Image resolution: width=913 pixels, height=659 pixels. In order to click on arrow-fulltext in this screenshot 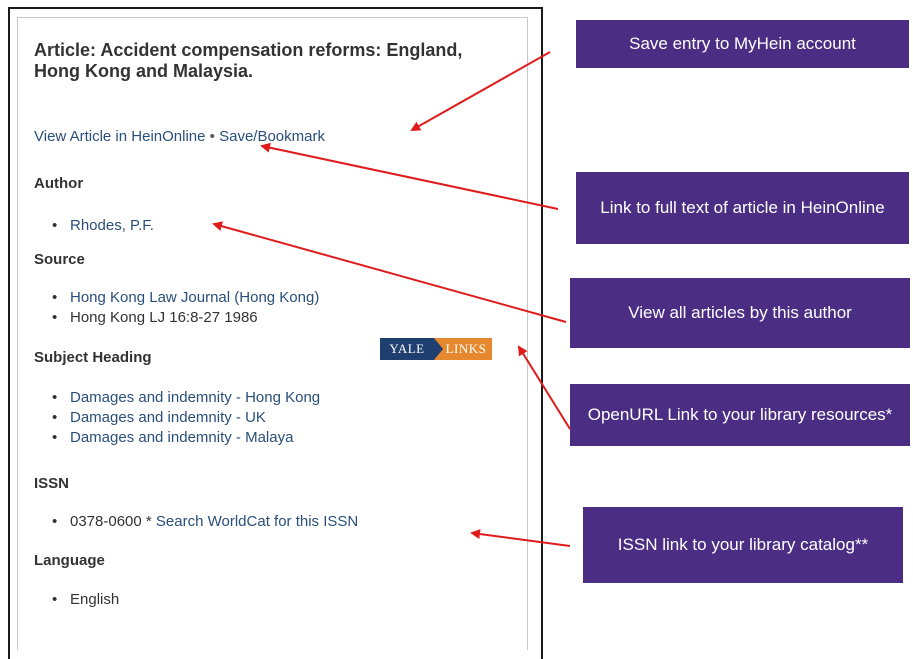, I will do `click(409, 176)`.